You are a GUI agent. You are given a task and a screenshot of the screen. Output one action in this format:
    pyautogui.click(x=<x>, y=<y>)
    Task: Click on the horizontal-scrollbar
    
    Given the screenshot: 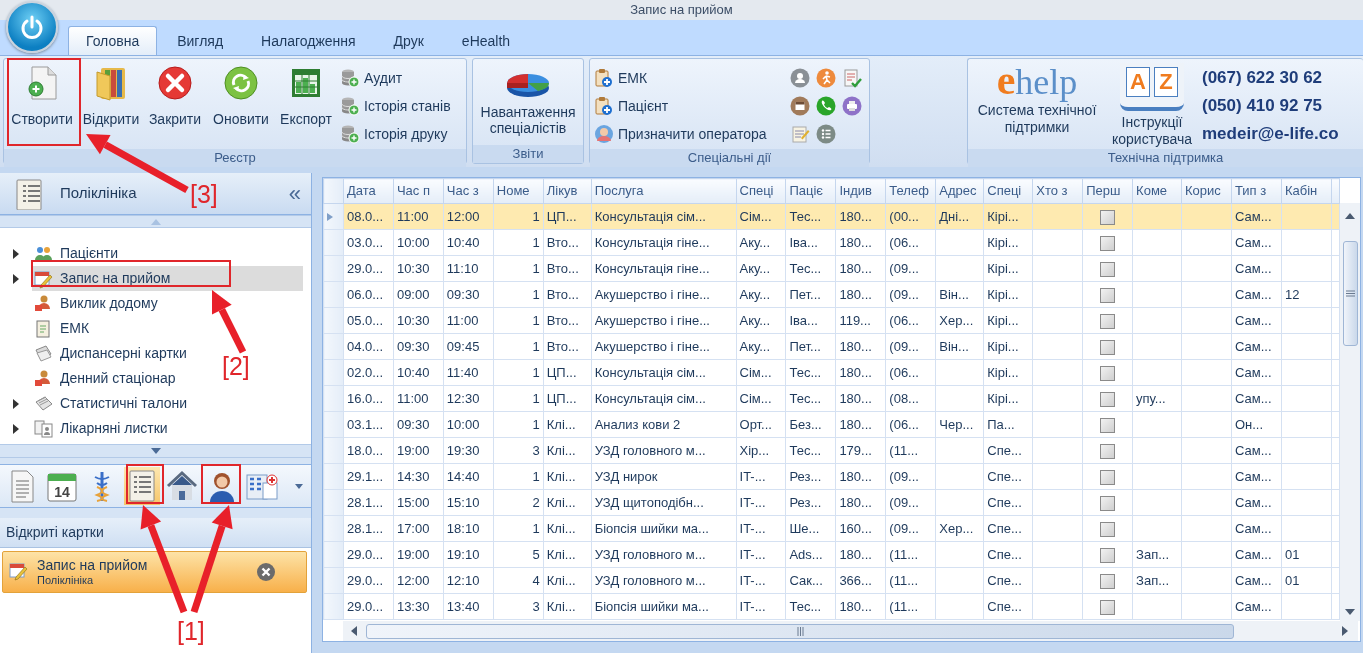 What is the action you would take?
    pyautogui.click(x=850, y=631)
    